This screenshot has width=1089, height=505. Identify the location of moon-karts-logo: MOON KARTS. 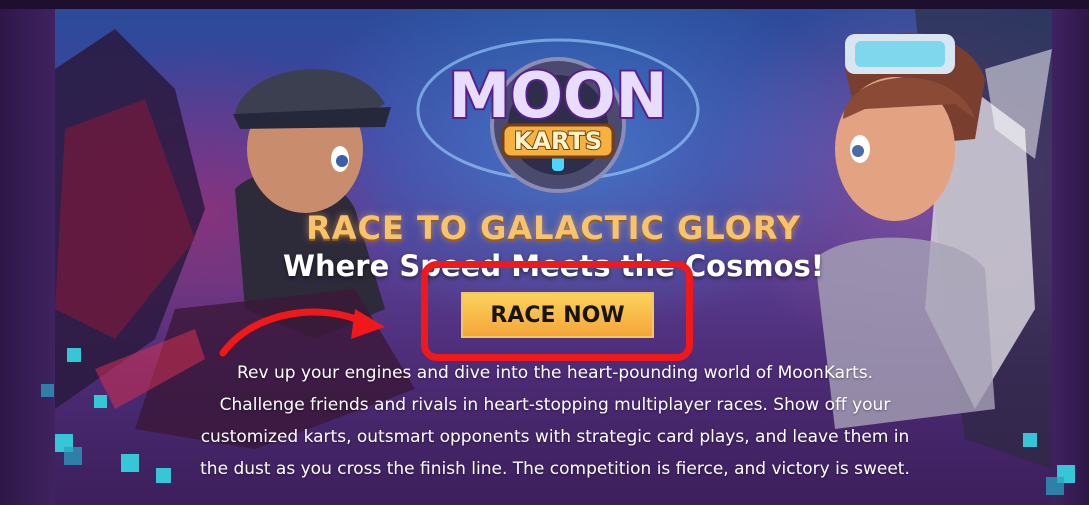
(558, 115).